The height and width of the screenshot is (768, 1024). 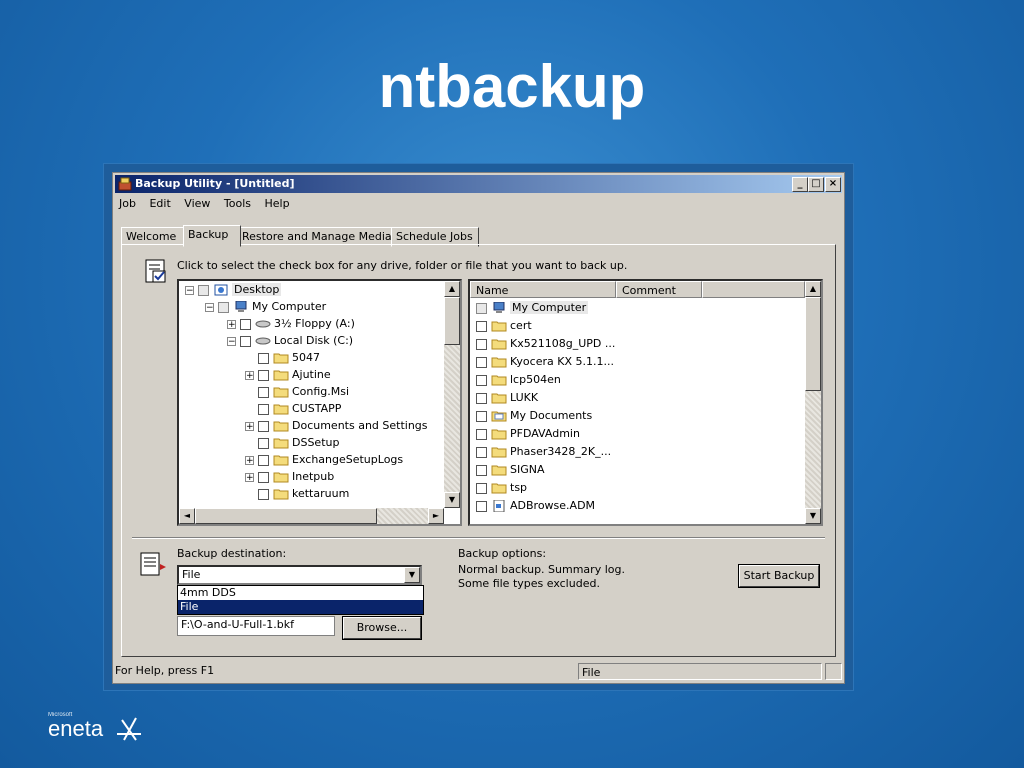 What do you see at coordinates (833, 671) in the screenshot?
I see `resize-grip-icon` at bounding box center [833, 671].